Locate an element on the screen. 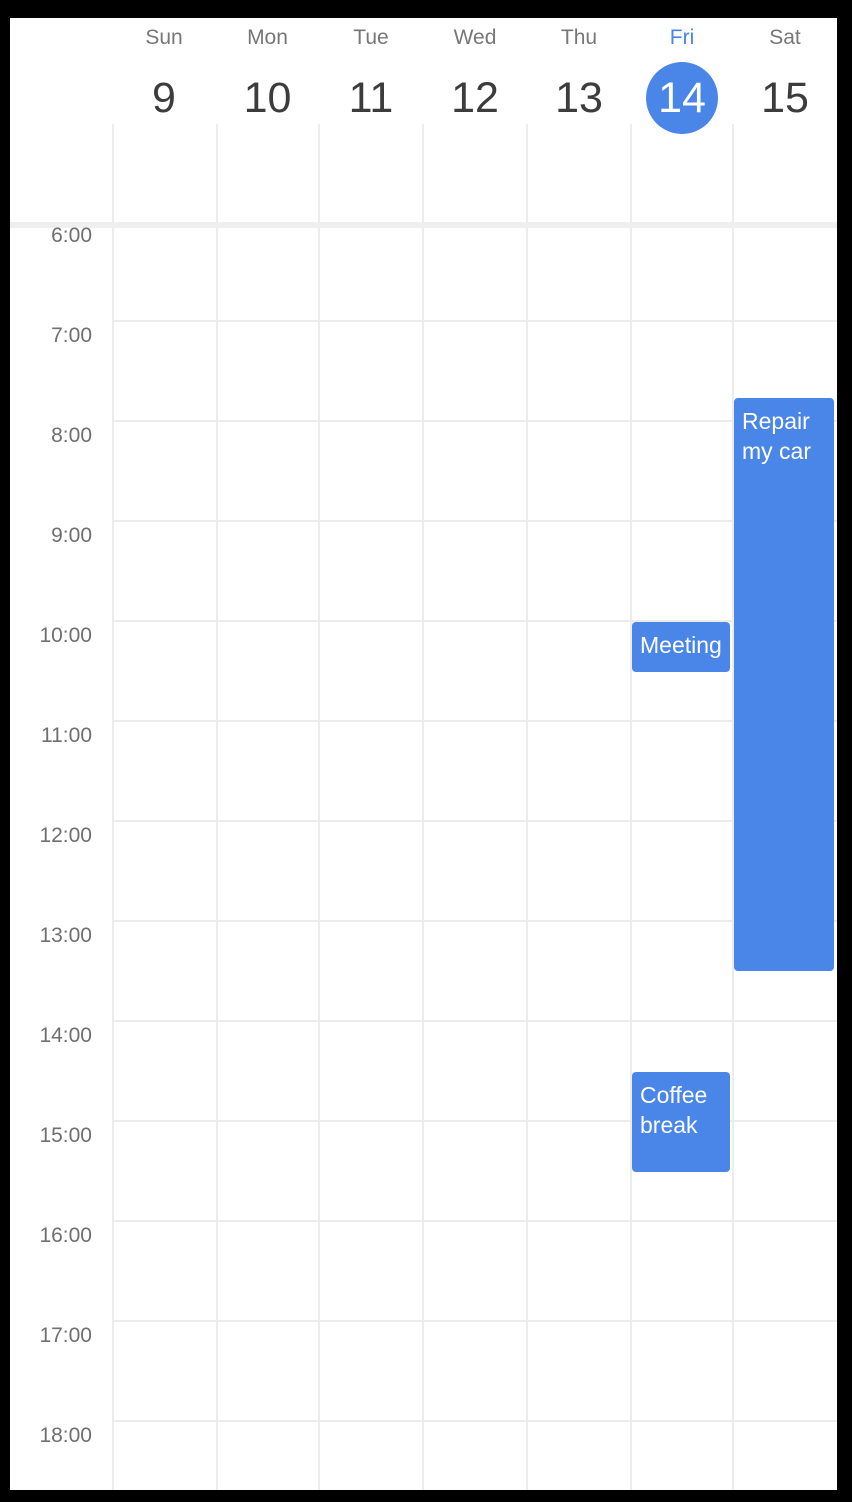 This screenshot has height=1502, width=852. event-coffee-break: Coffee break is located at coordinates (681, 1122).